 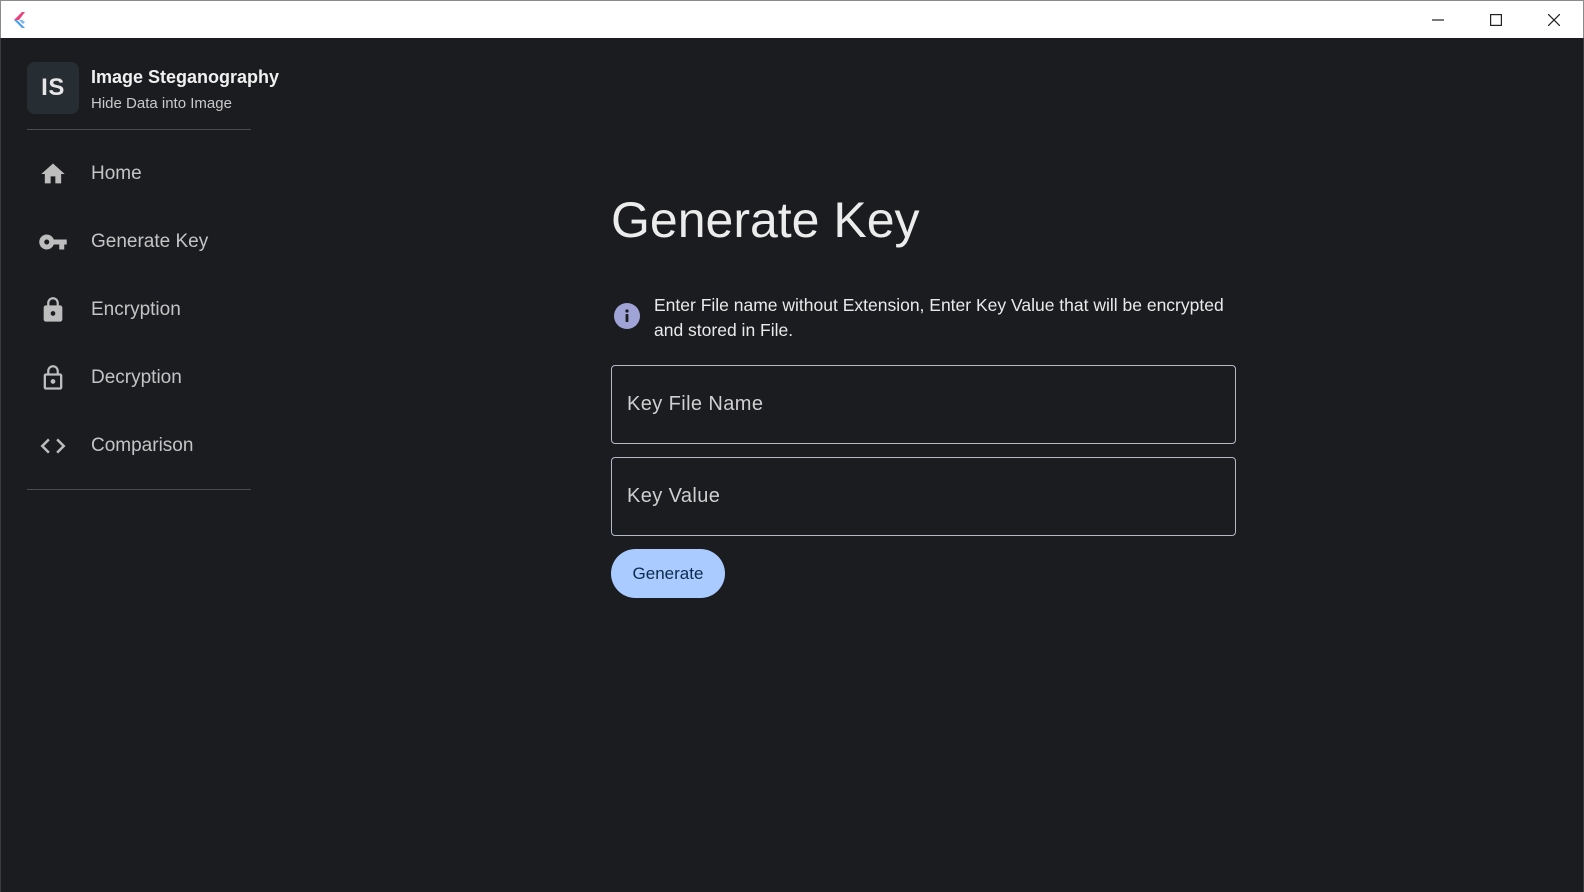 What do you see at coordinates (765, 220) in the screenshot?
I see `page-title: Generate Key` at bounding box center [765, 220].